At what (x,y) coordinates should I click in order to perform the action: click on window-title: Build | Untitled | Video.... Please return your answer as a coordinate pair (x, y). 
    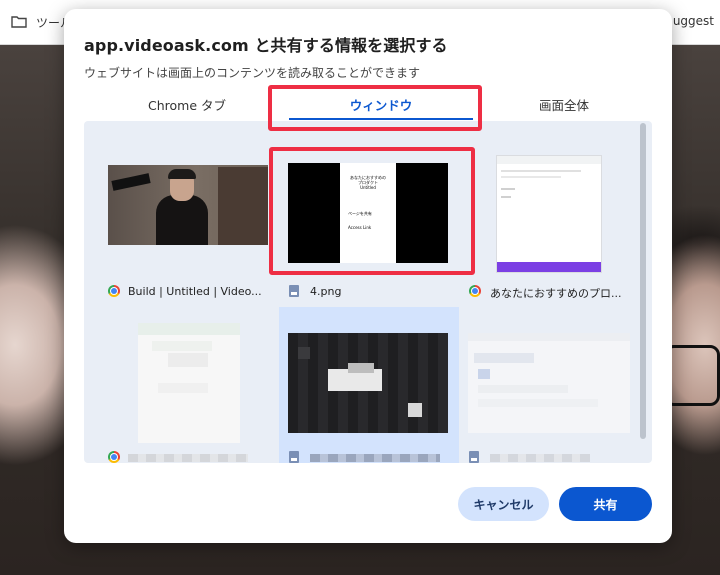
    Looking at the image, I should click on (195, 291).